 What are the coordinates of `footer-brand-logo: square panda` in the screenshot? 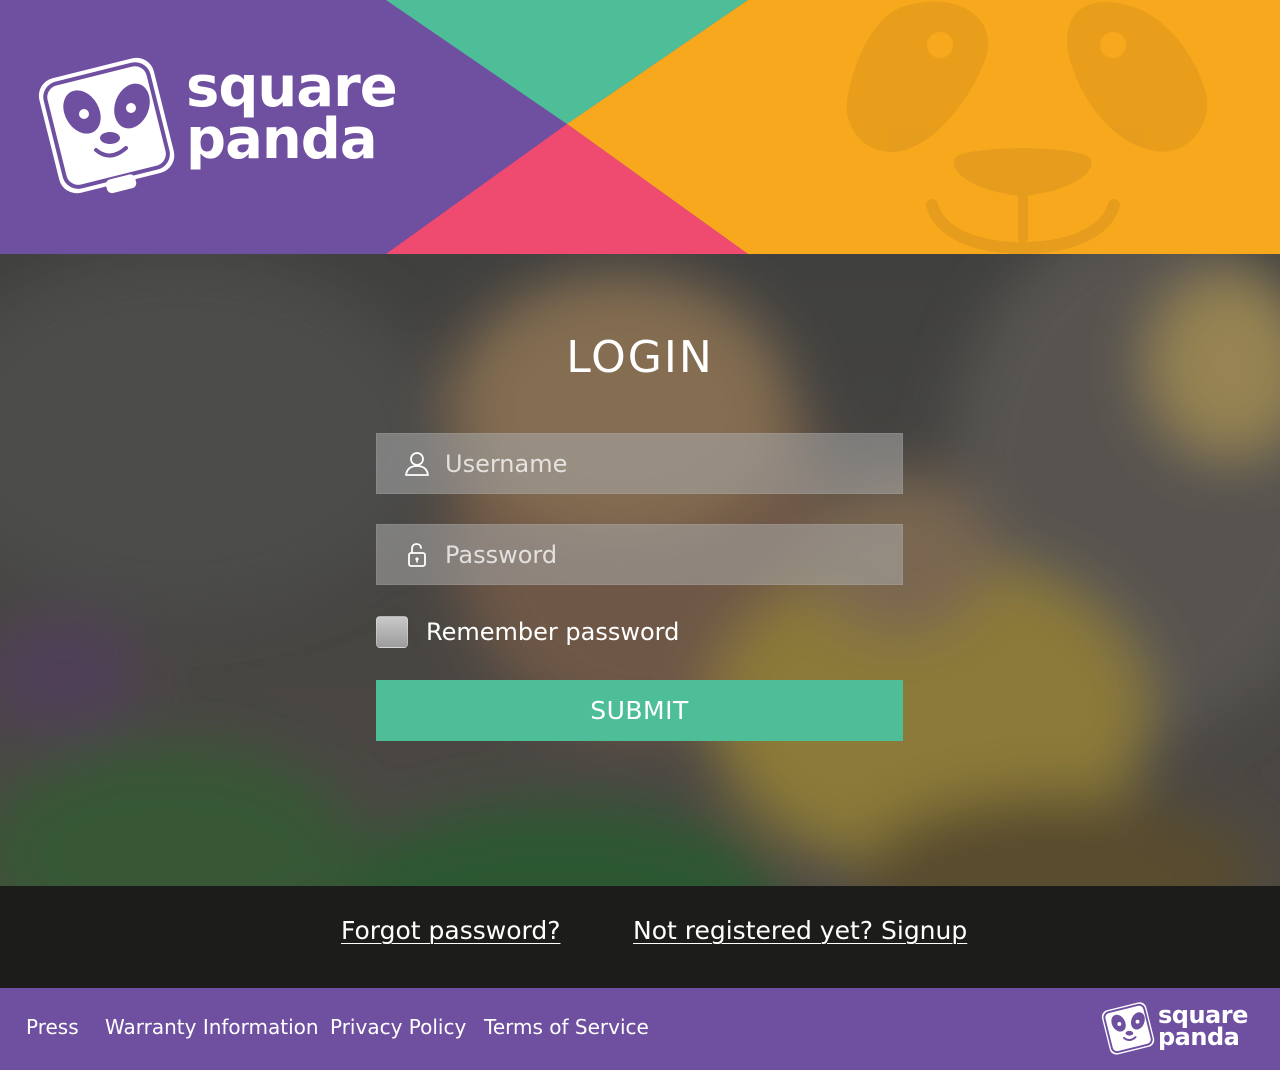 It's located at (1175, 1030).